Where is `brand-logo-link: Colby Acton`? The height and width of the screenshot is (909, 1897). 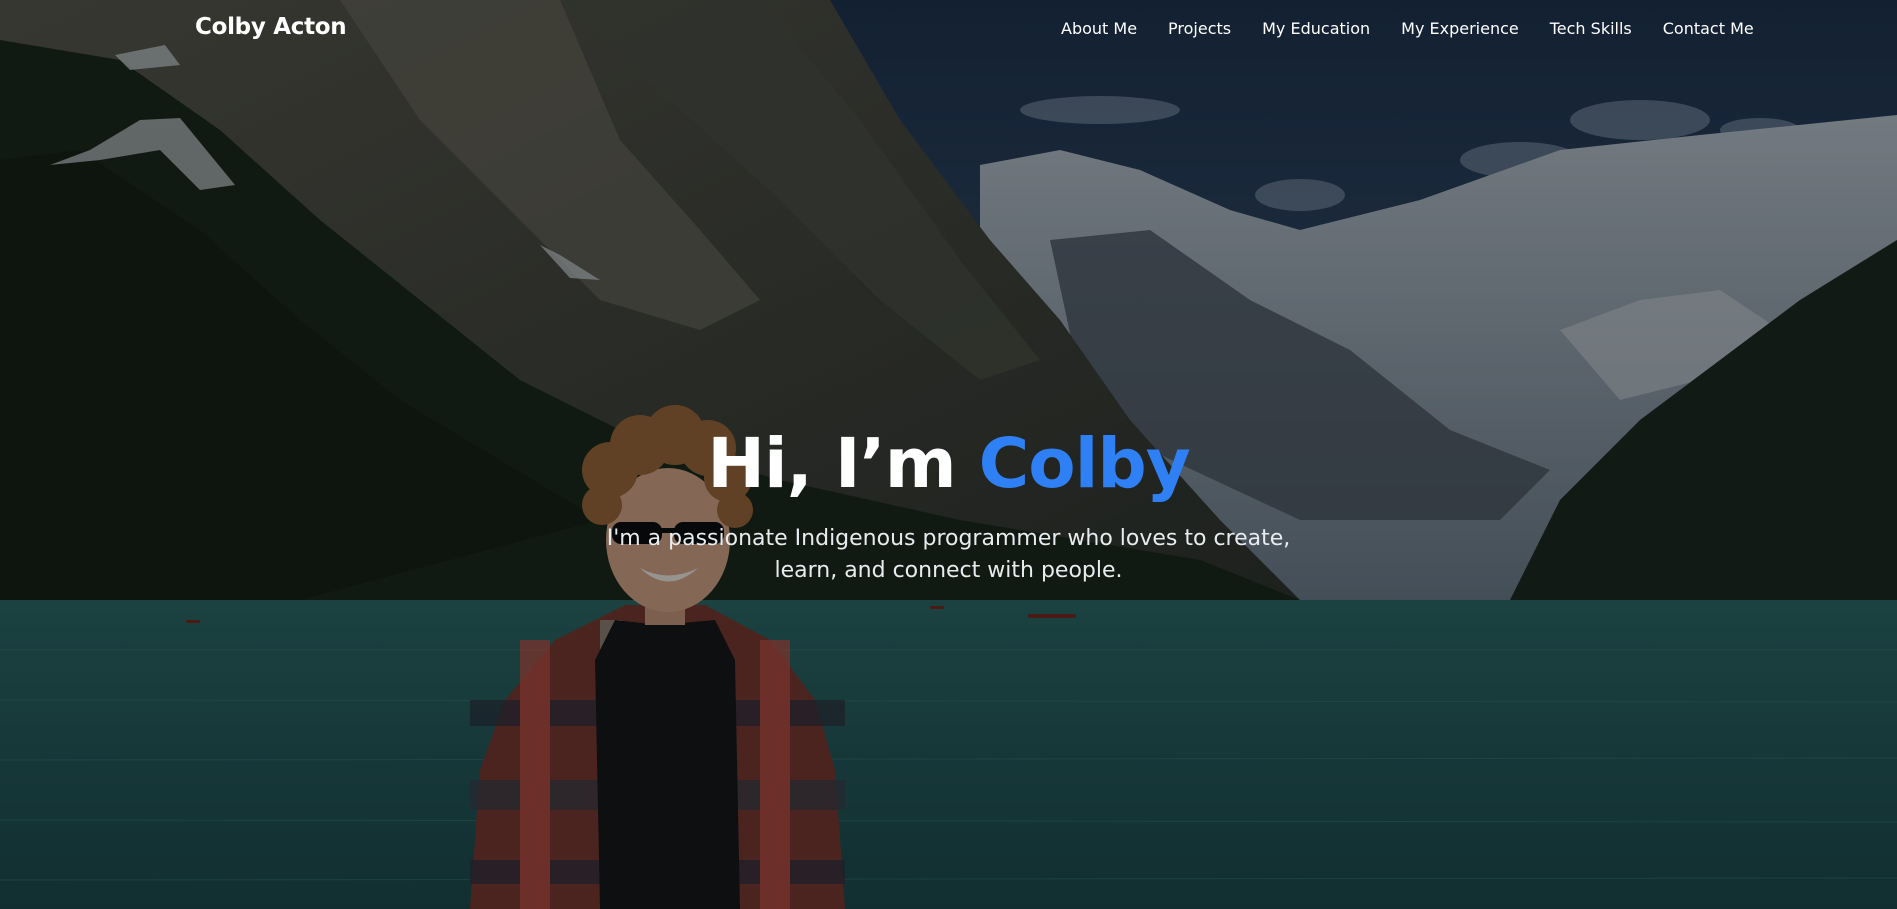 brand-logo-link: Colby Acton is located at coordinates (271, 27).